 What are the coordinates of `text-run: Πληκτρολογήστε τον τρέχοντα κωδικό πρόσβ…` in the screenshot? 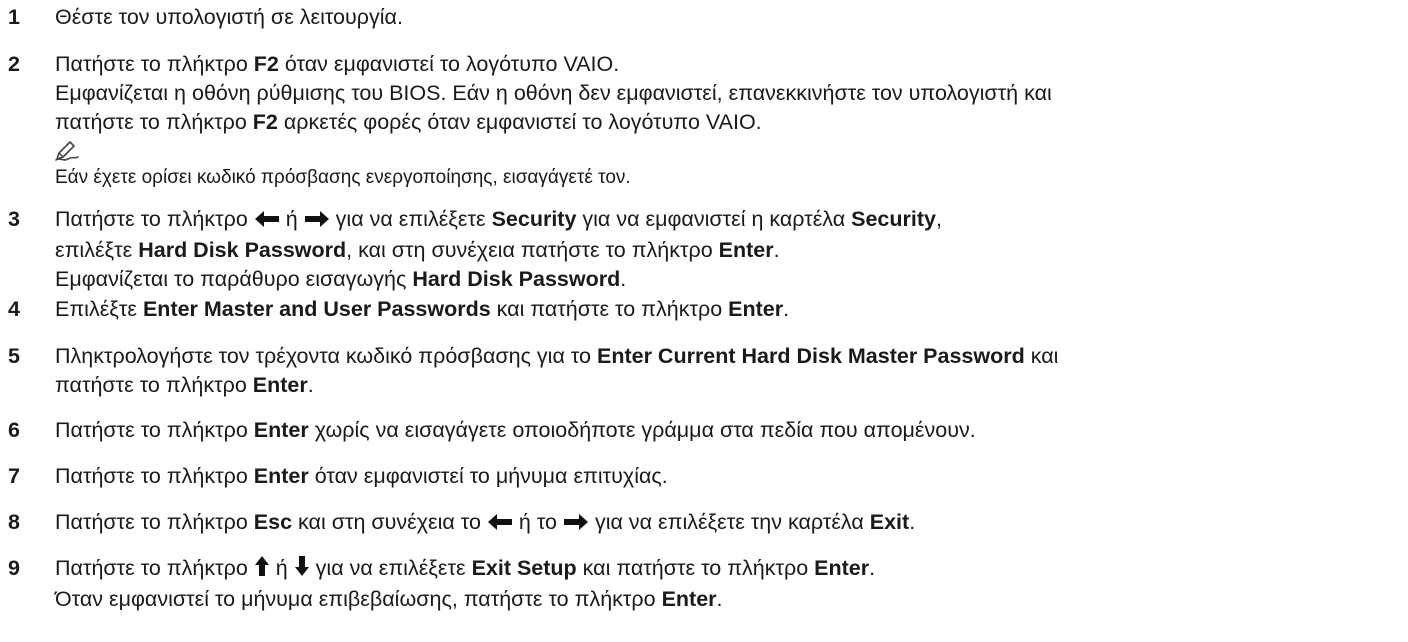 It's located at (326, 356).